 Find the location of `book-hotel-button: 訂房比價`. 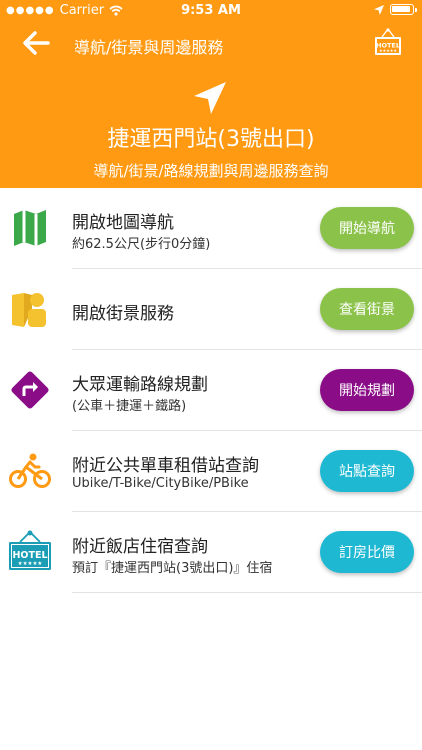

book-hotel-button: 訂房比價 is located at coordinates (367, 552).